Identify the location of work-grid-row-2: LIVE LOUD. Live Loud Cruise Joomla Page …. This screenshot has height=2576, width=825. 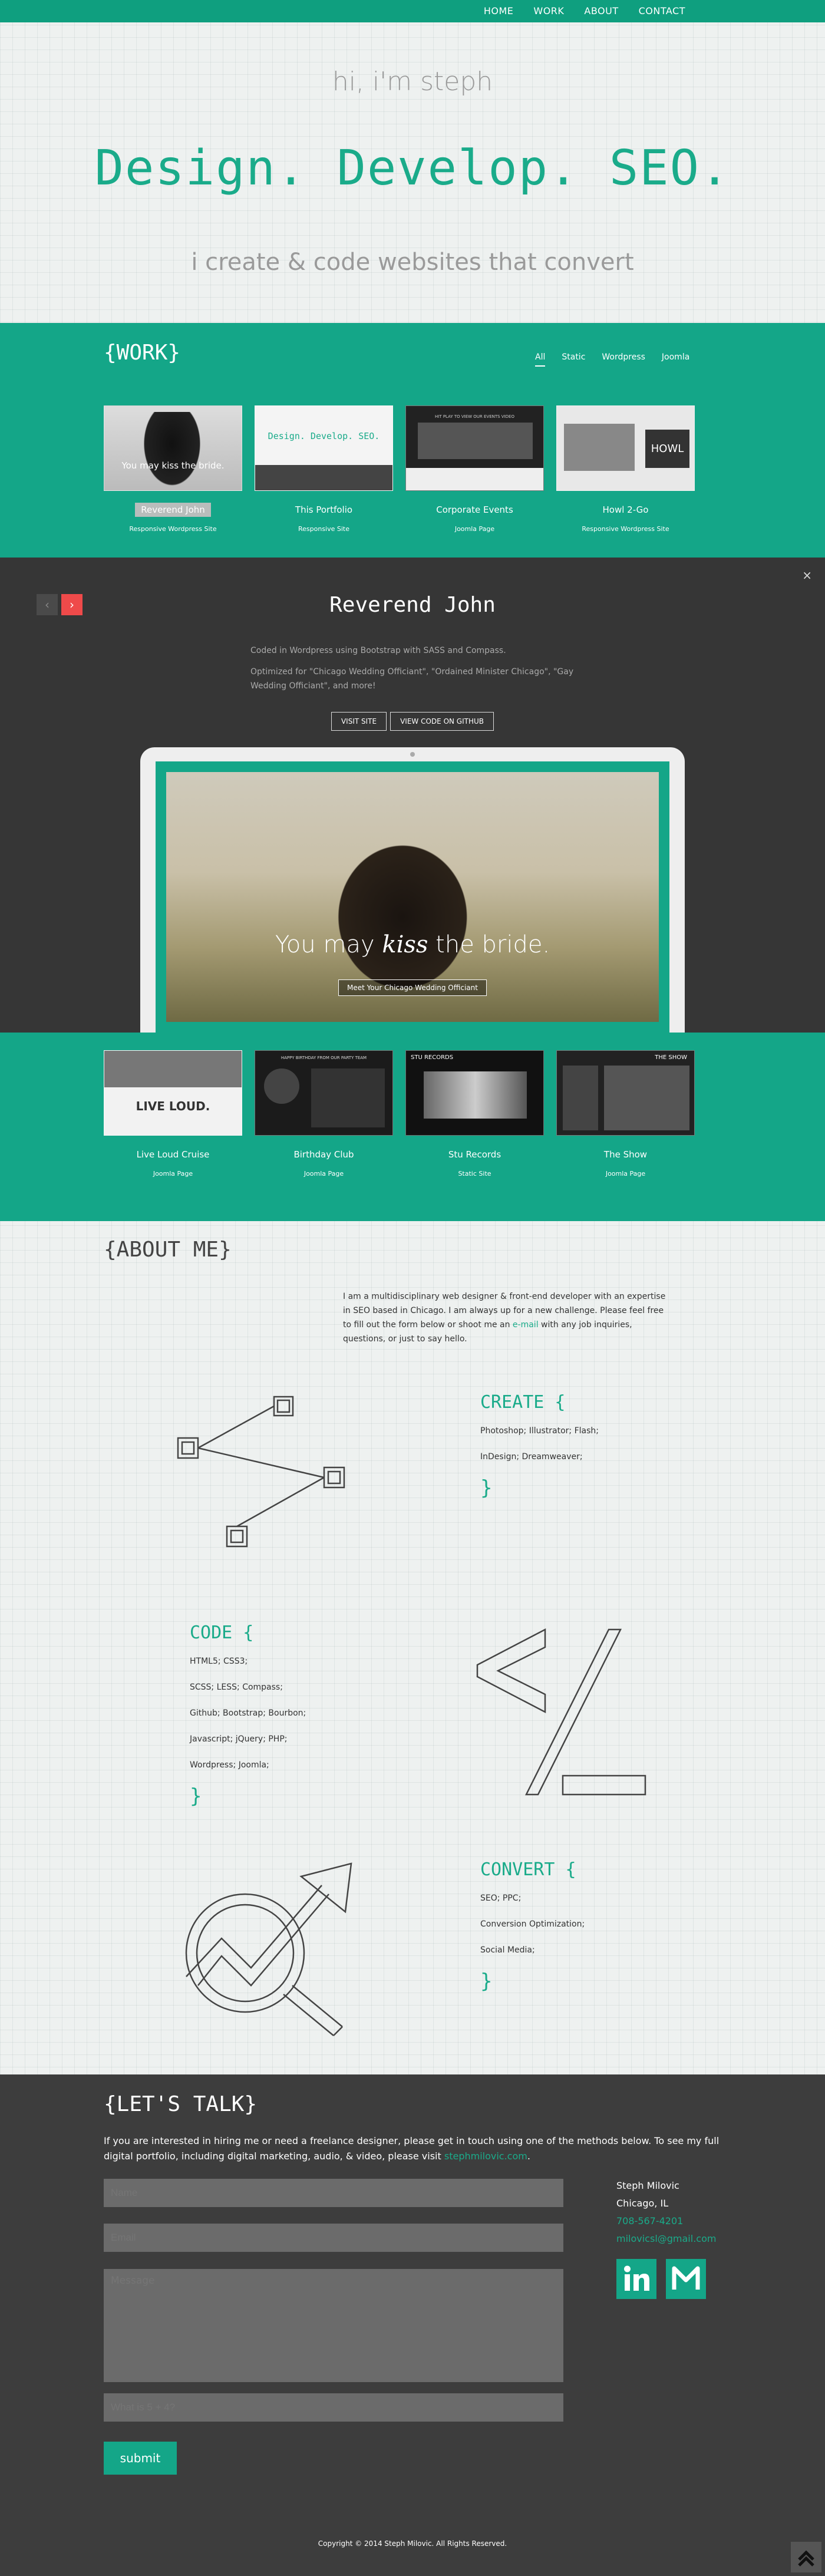
(400, 1114).